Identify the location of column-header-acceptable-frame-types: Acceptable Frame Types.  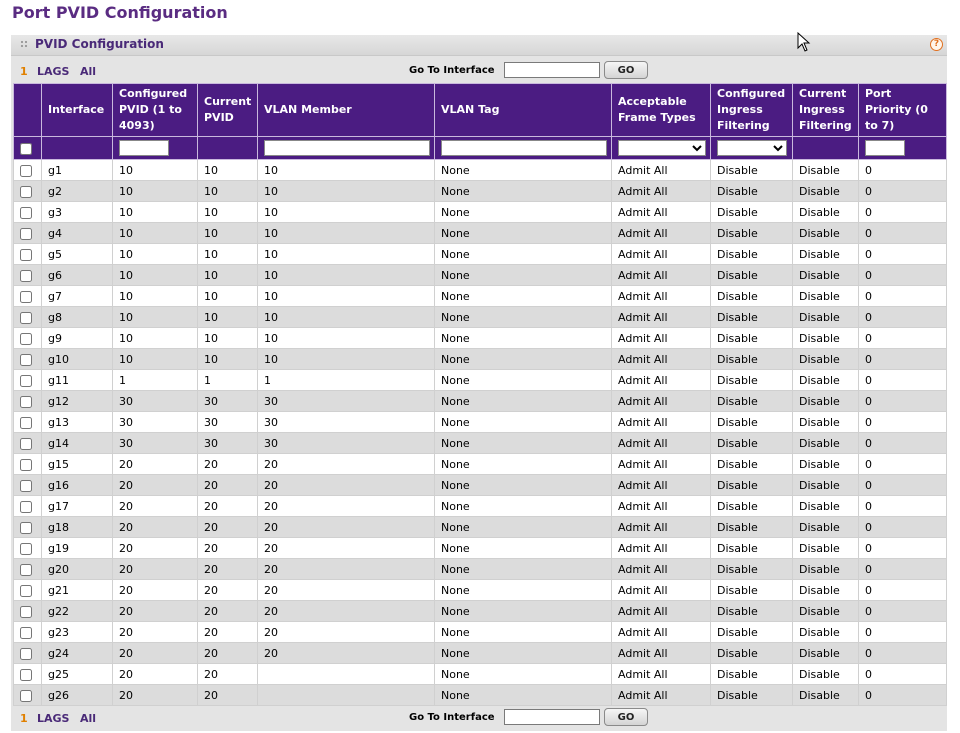
(661, 110).